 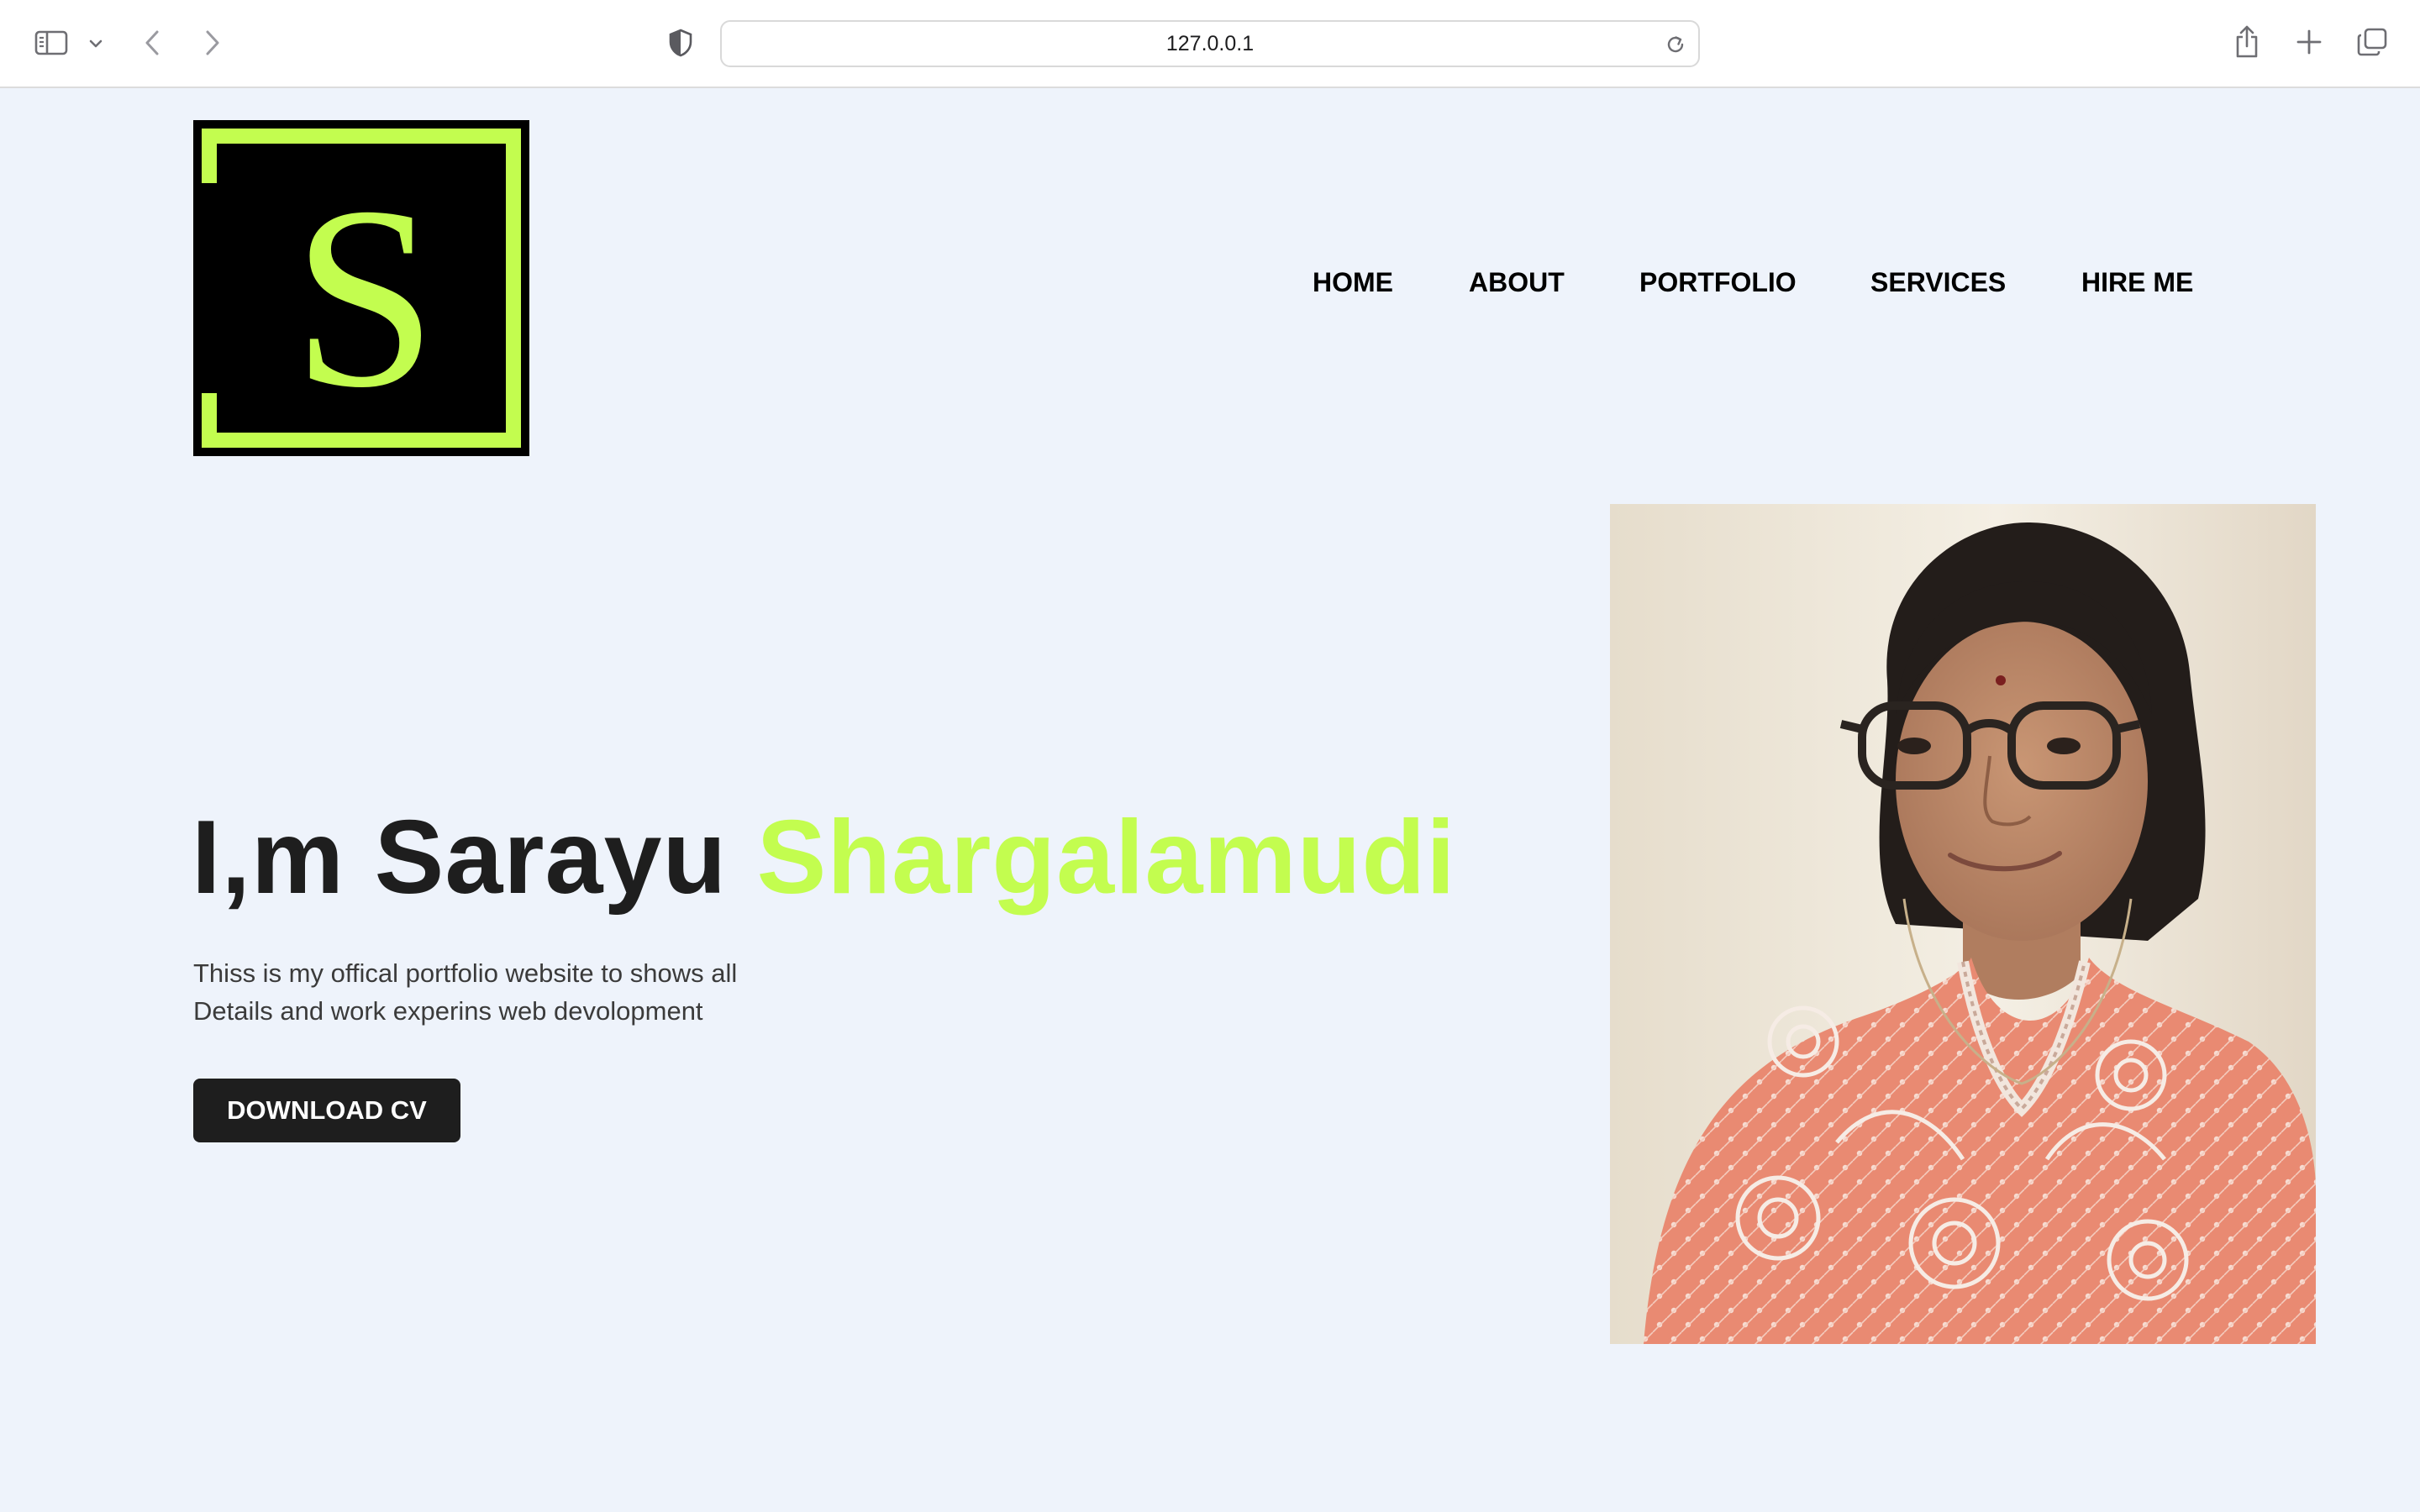 What do you see at coordinates (212, 42) in the screenshot?
I see `forward-arrow-icon` at bounding box center [212, 42].